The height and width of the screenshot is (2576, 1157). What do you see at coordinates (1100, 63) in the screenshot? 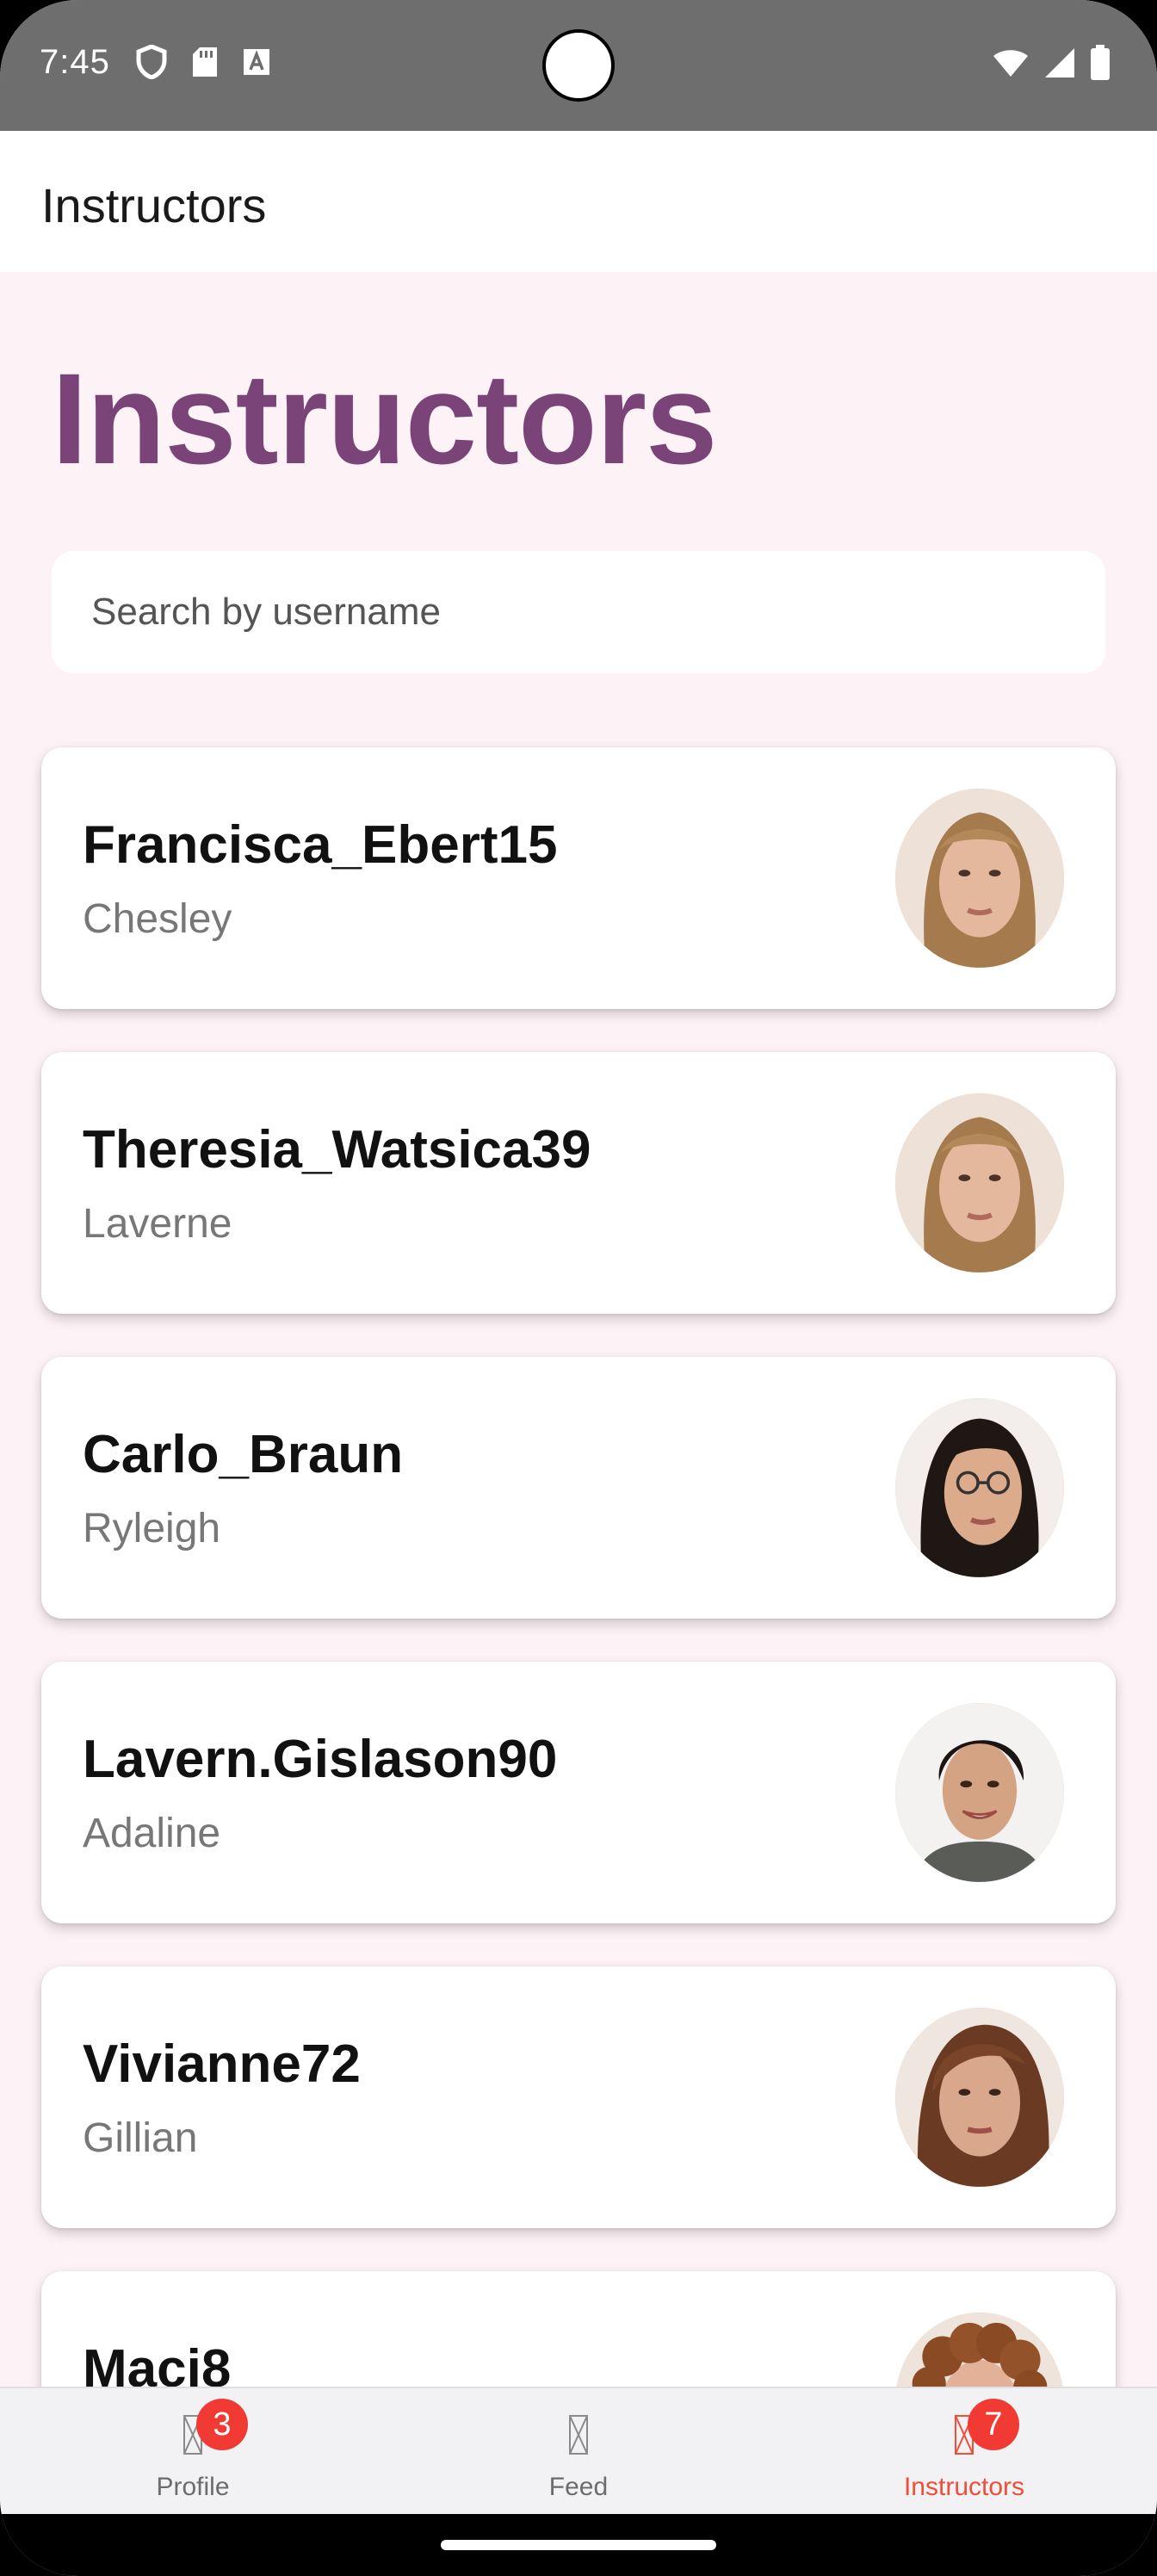
I see `battery-icon` at bounding box center [1100, 63].